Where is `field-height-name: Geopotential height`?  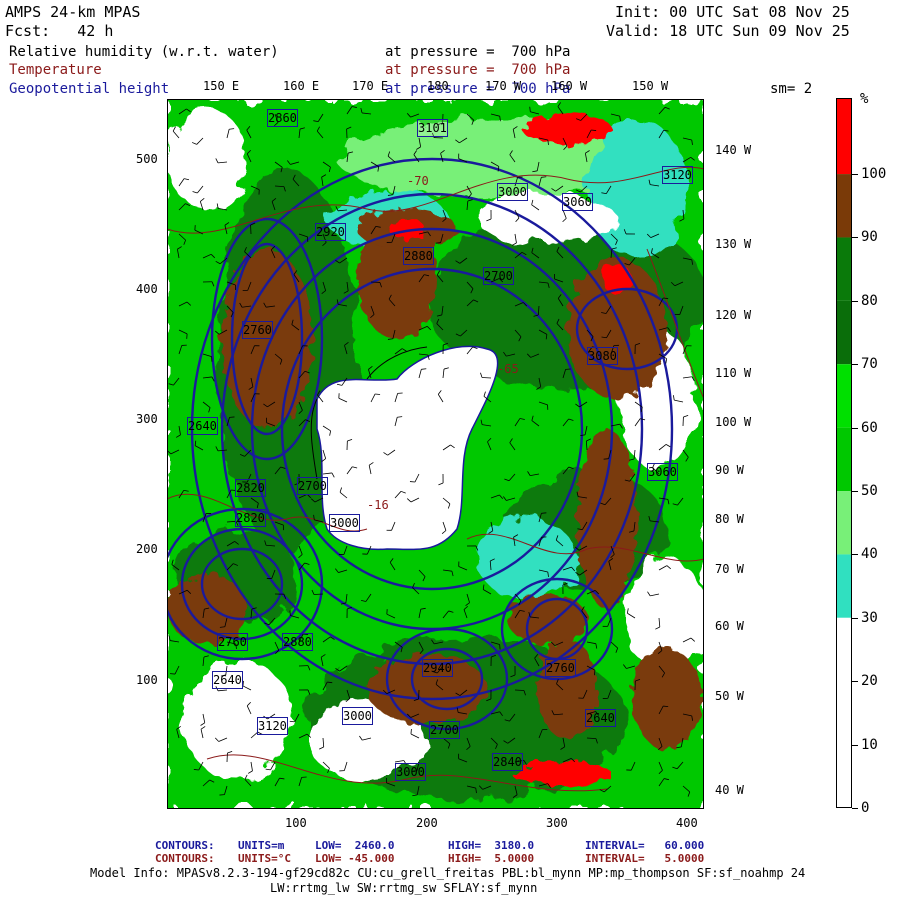 field-height-name: Geopotential height is located at coordinates (89, 89).